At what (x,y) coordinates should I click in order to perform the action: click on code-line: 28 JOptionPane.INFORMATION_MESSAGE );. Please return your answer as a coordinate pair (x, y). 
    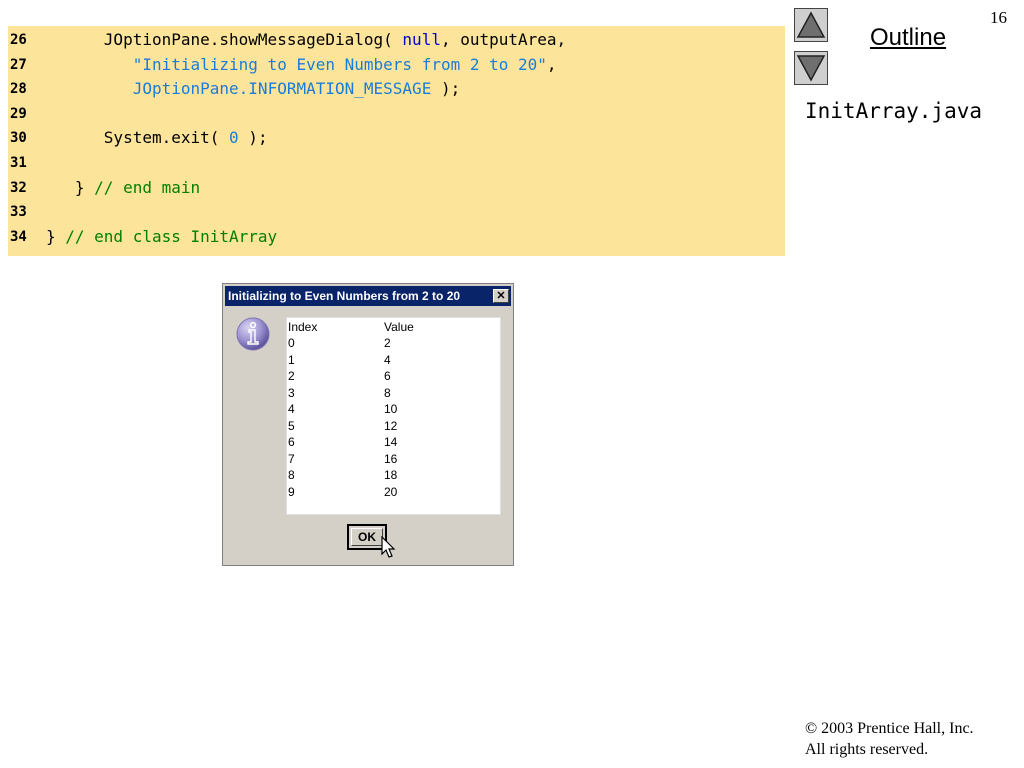
    Looking at the image, I should click on (396, 89).